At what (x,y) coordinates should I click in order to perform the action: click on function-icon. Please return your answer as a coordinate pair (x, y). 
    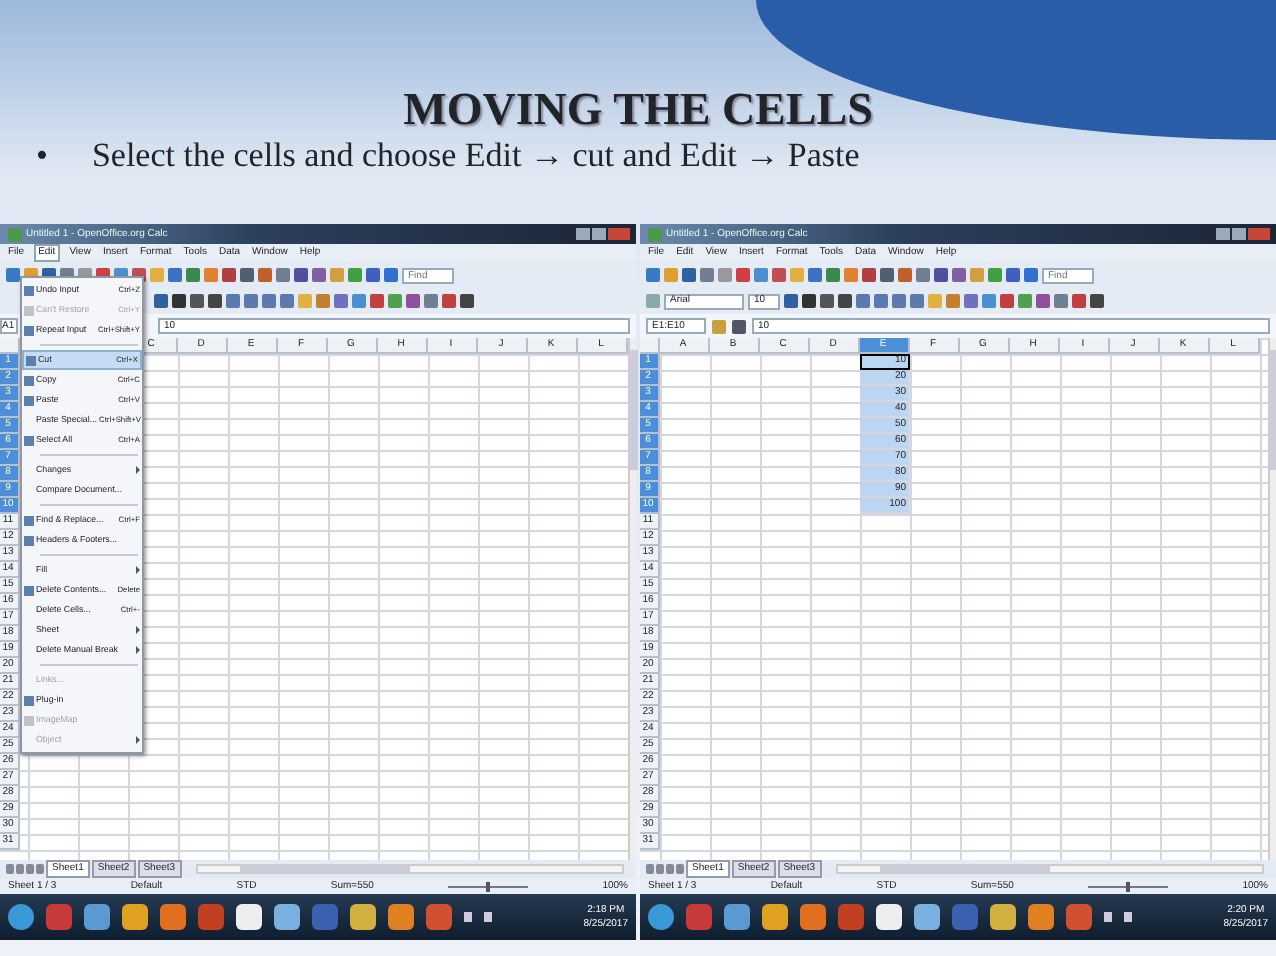
    Looking at the image, I should click on (719, 326).